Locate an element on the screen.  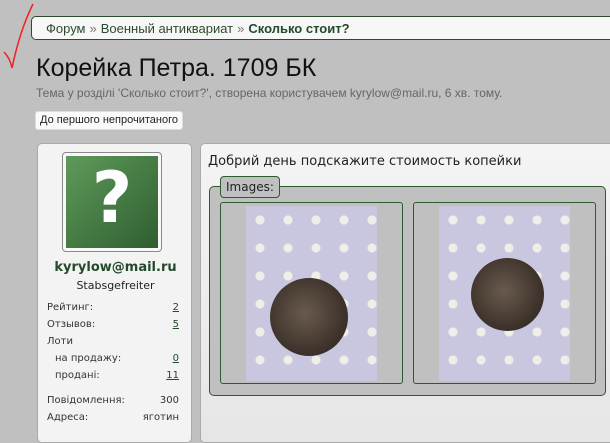
breadcrumb: Форум» Военный антиквариат» Сколько стоит? is located at coordinates (320, 28).